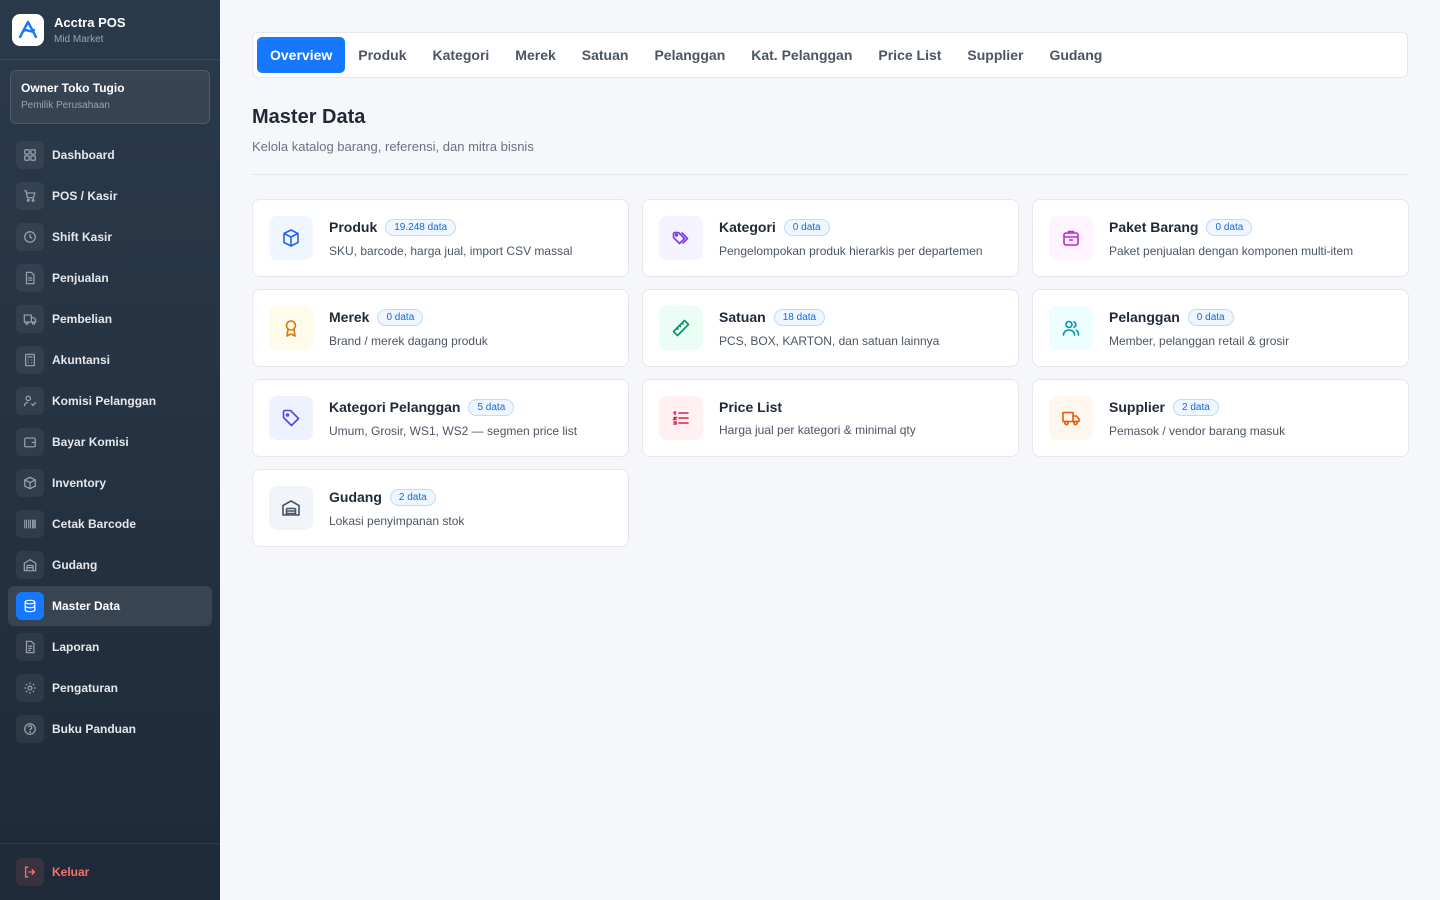 The image size is (1440, 900). What do you see at coordinates (605, 55) in the screenshot?
I see `tab-satuan: Satuan` at bounding box center [605, 55].